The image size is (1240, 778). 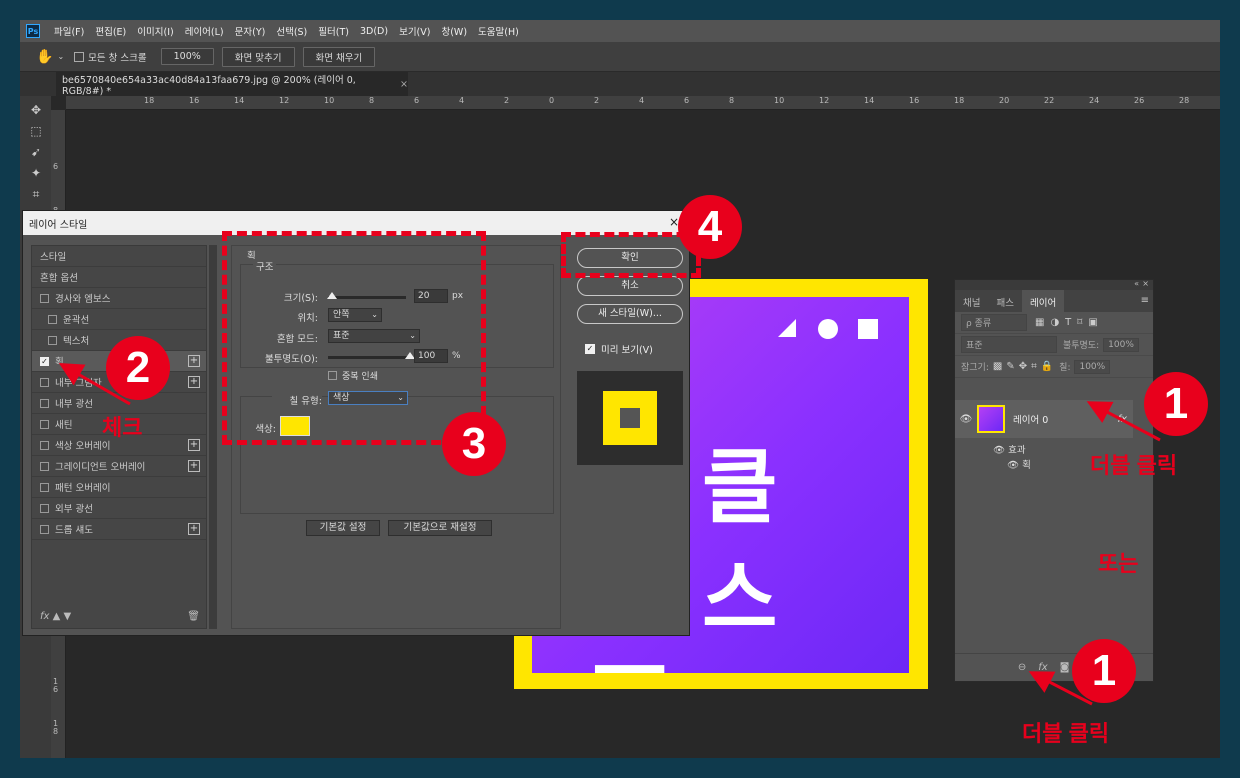 What do you see at coordinates (94, 384) in the screenshot?
I see `arrow-to-stroke-item` at bounding box center [94, 384].